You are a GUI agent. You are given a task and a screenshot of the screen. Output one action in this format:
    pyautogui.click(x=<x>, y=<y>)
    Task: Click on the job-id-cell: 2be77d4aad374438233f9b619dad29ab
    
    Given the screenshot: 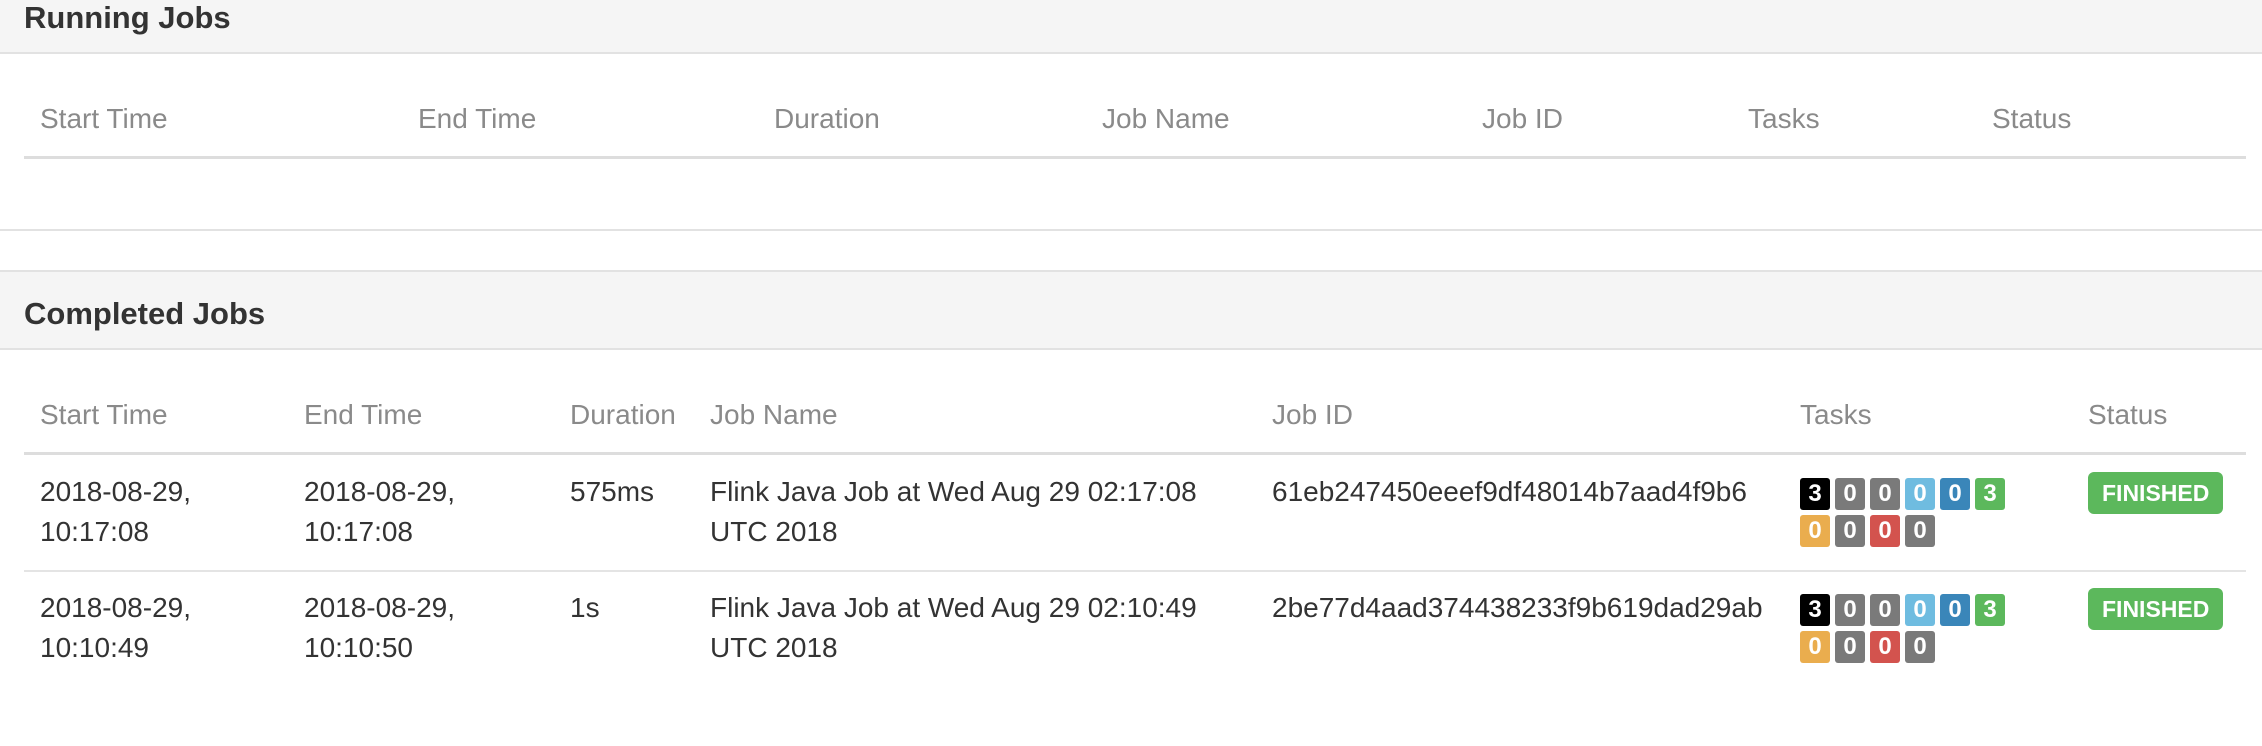 What is the action you would take?
    pyautogui.click(x=1517, y=608)
    